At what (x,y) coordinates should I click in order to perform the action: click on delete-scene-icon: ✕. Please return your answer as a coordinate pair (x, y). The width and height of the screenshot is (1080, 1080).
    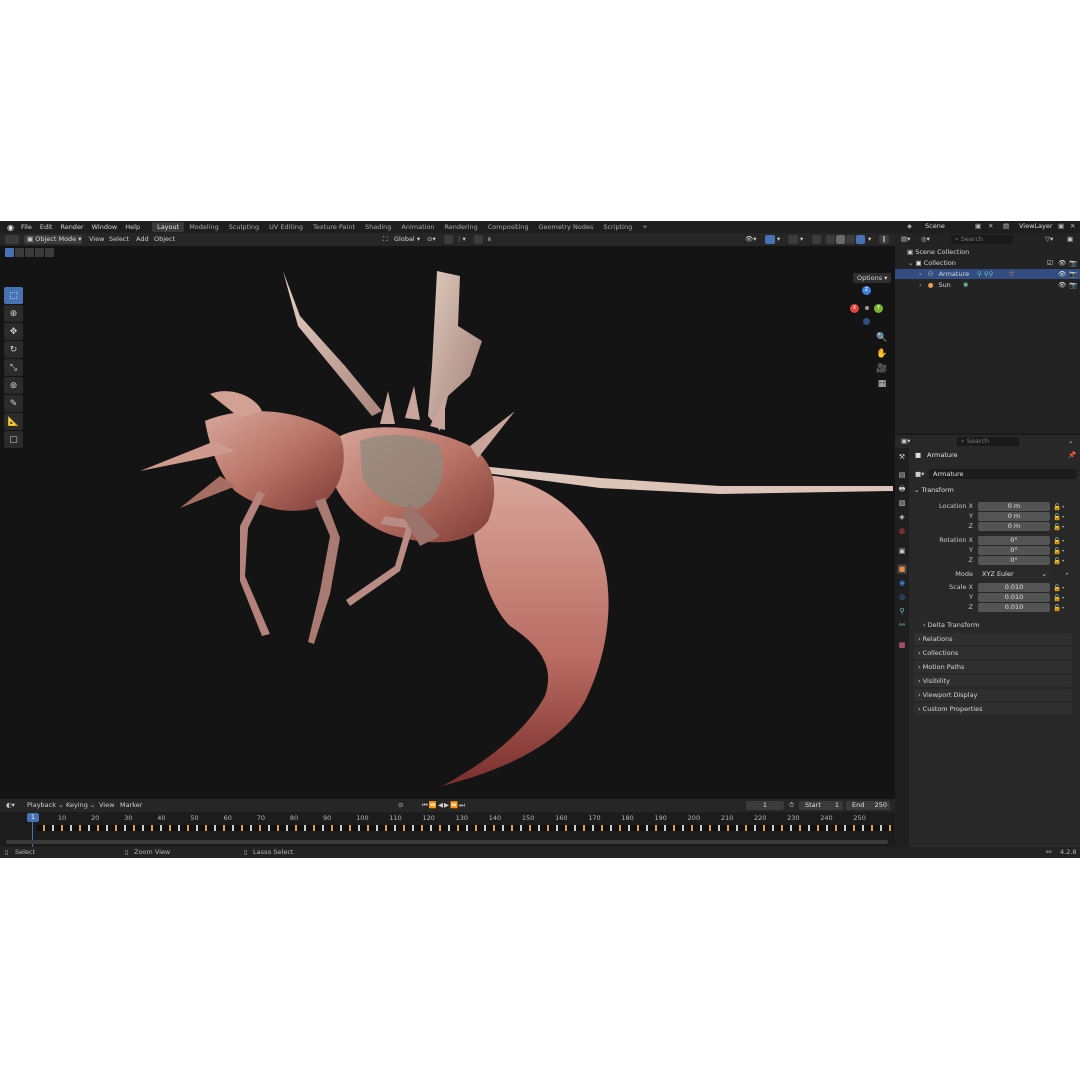
    Looking at the image, I should click on (990, 226).